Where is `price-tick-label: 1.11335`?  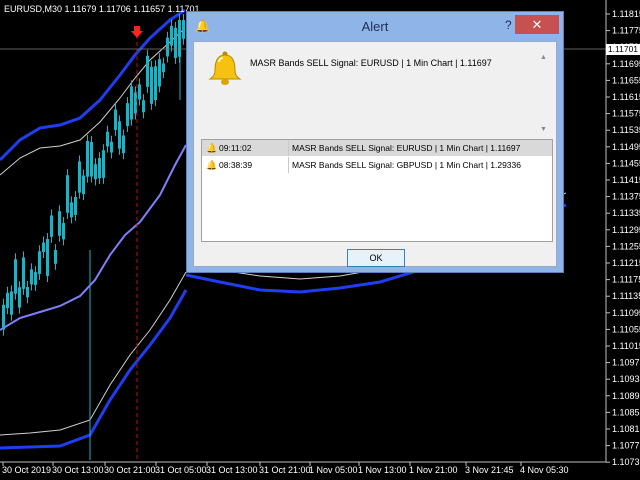 price-tick-label: 1.11335 is located at coordinates (626, 213).